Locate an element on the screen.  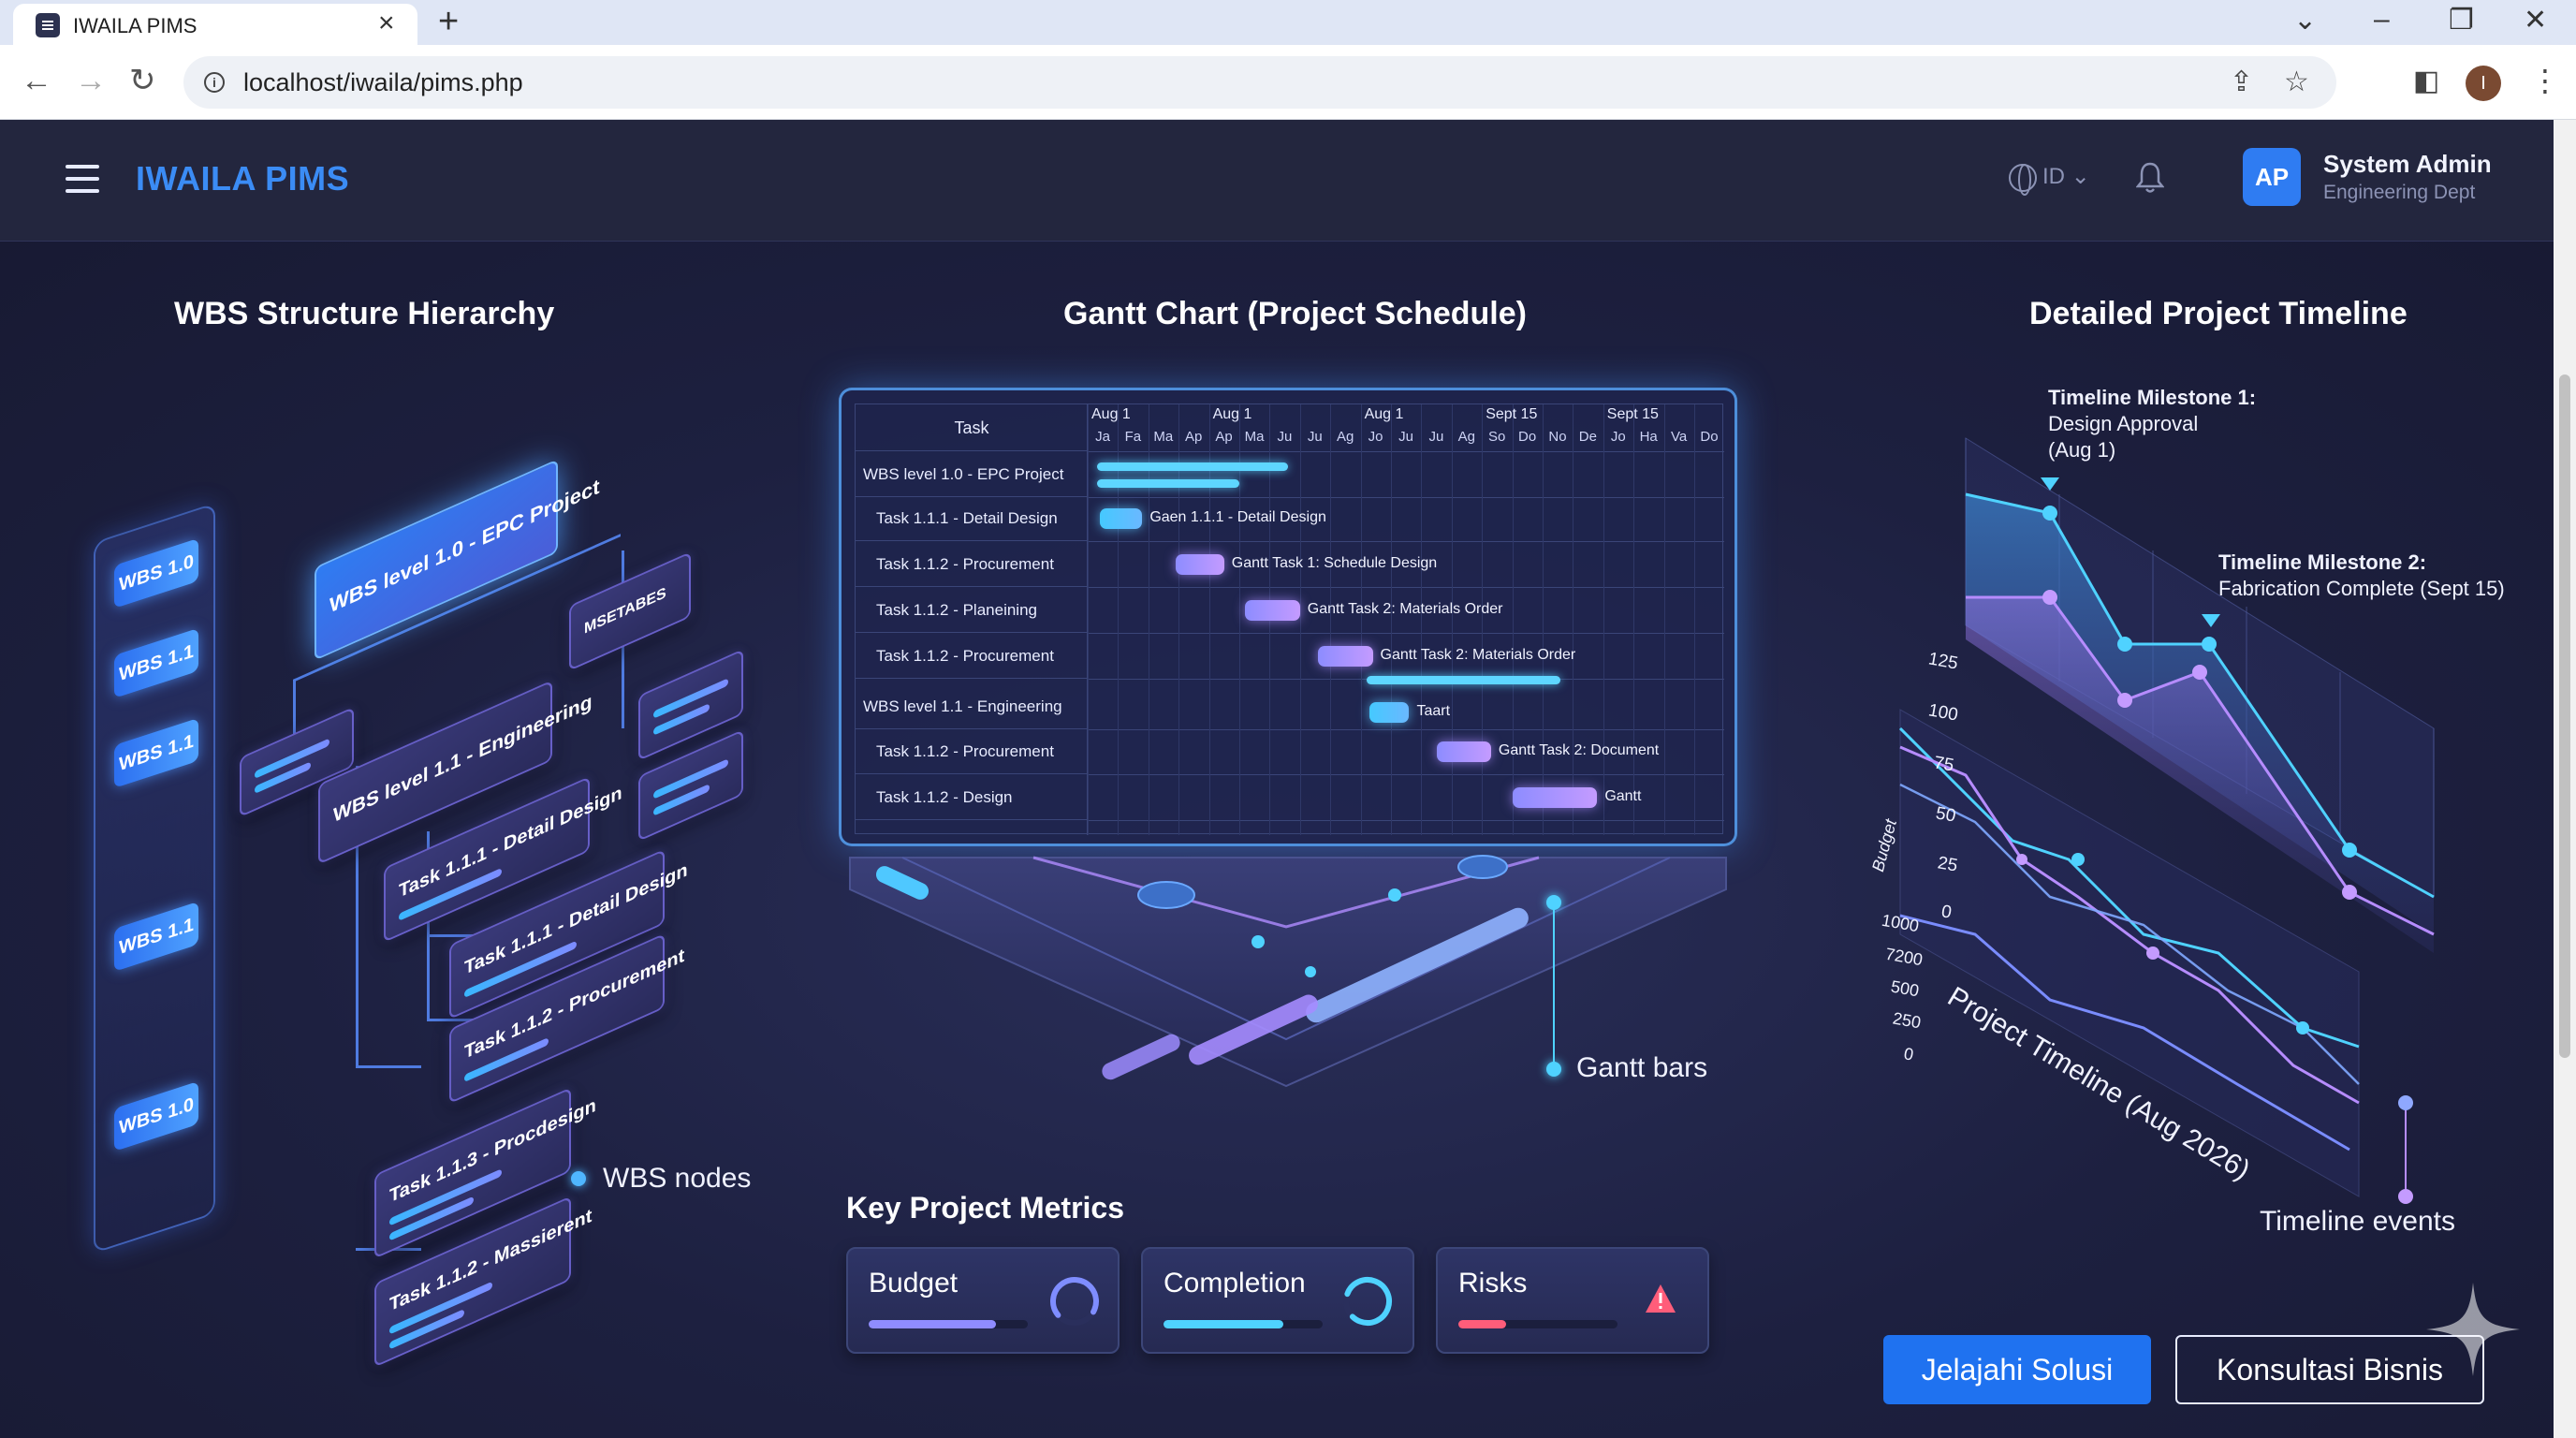
side-panel-icon: ◧ is located at coordinates (2426, 81).